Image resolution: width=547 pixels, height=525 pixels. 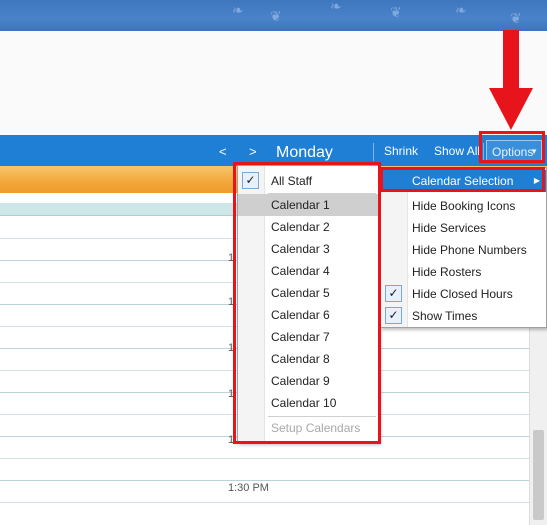 I want to click on scrollbar-thumb, so click(x=538, y=475).